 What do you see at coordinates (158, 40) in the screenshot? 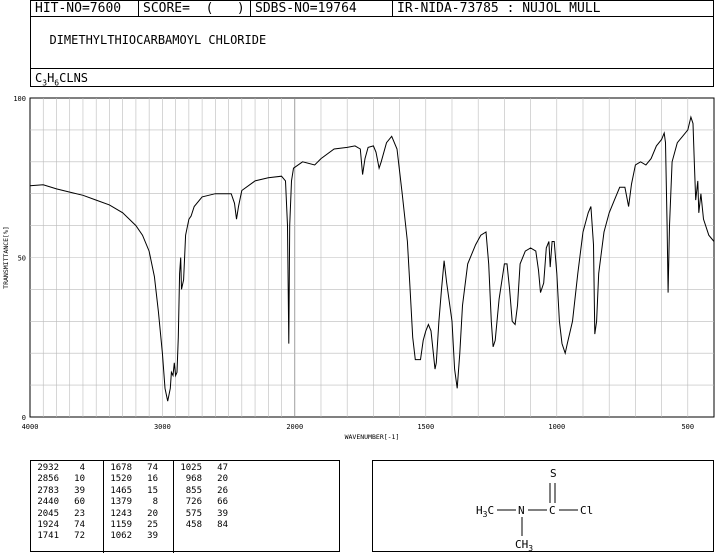
I see `compound-name: DIMETHYLTHIOCARBAMOYL CHLORIDE` at bounding box center [158, 40].